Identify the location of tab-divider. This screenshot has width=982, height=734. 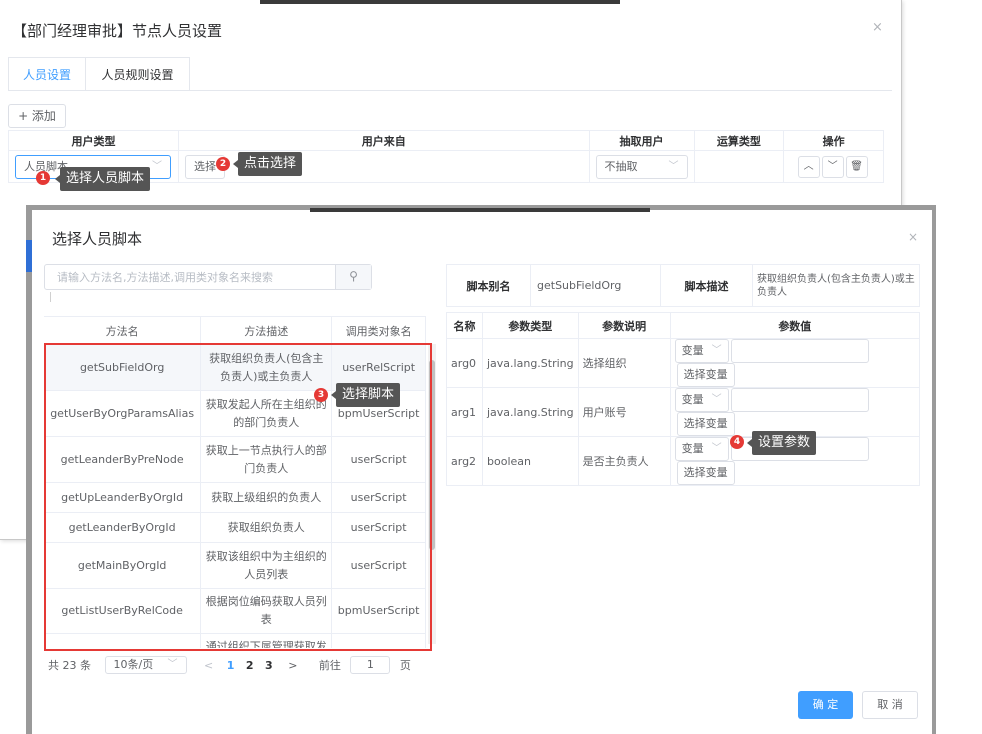
(450, 90).